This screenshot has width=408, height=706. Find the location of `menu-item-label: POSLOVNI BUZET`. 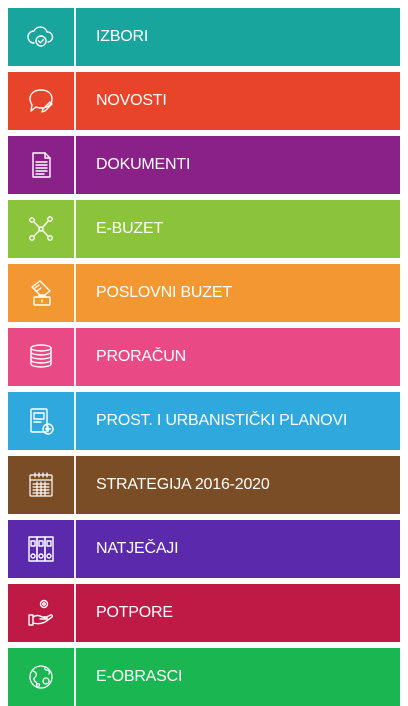

menu-item-label: POSLOVNI BUZET is located at coordinates (164, 292).